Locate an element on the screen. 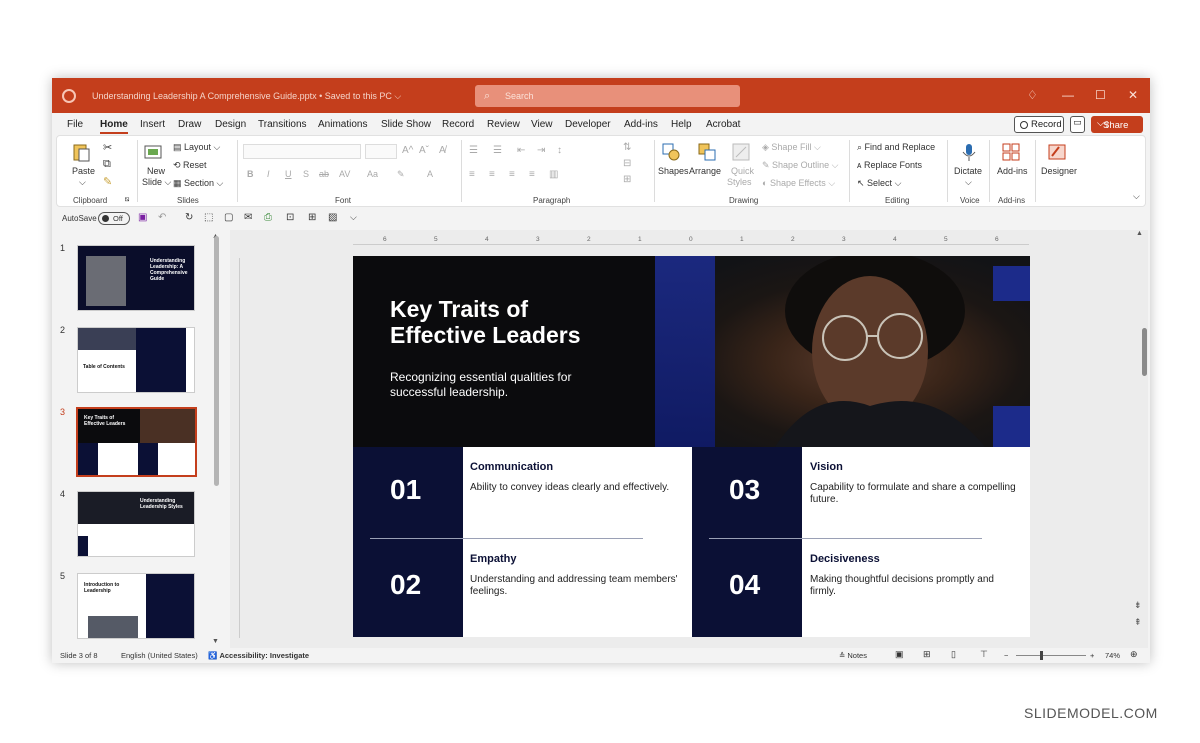 This screenshot has width=1200, height=743. slide-title: Key Traits of Effective Leaders is located at coordinates (525, 322).